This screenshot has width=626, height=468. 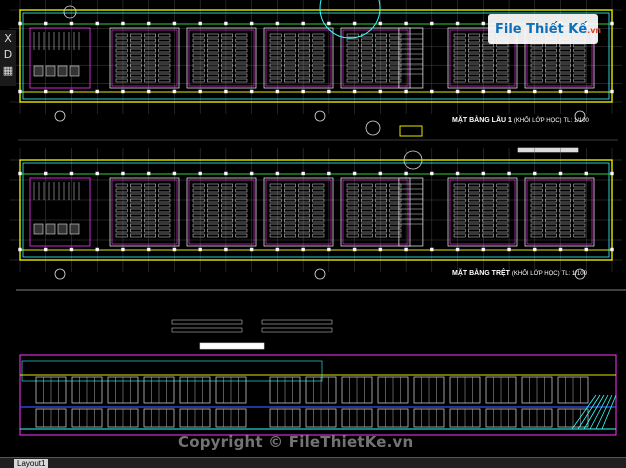 I want to click on side-toolbar: X D ▦, so click(x=8, y=58).